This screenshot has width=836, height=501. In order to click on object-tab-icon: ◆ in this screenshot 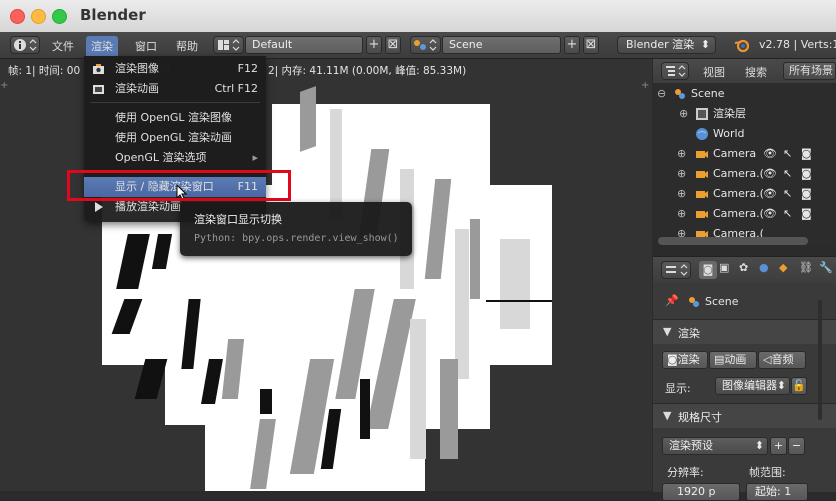, I will do `click(783, 267)`.